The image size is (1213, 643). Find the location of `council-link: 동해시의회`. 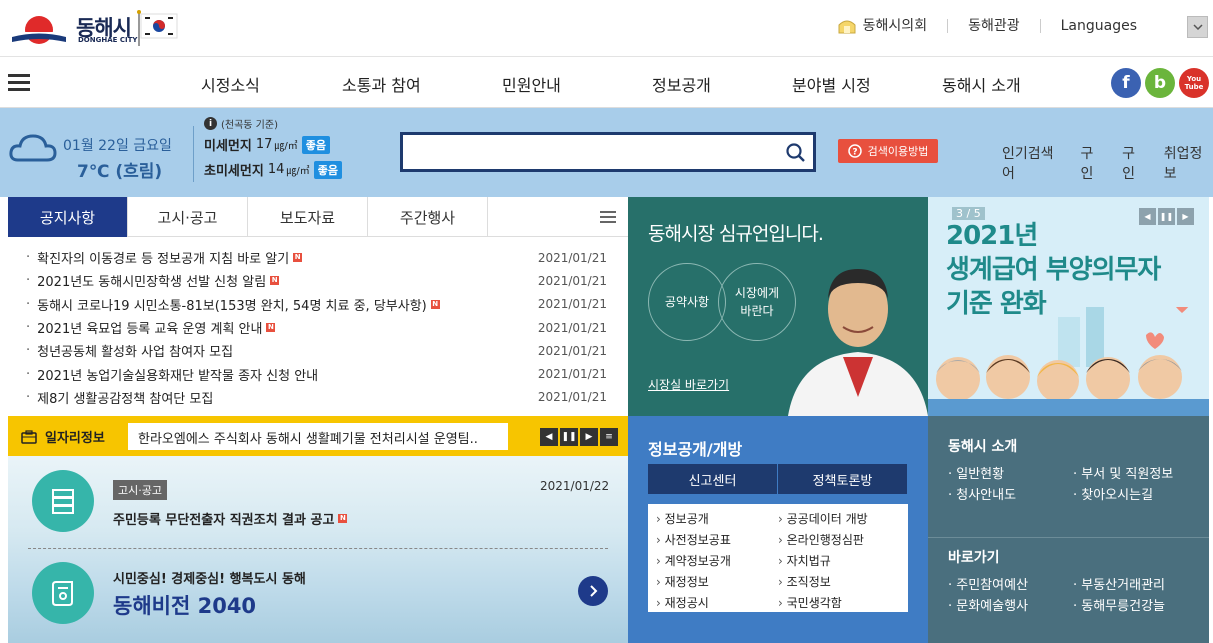

council-link: 동해시의회 is located at coordinates (882, 26).